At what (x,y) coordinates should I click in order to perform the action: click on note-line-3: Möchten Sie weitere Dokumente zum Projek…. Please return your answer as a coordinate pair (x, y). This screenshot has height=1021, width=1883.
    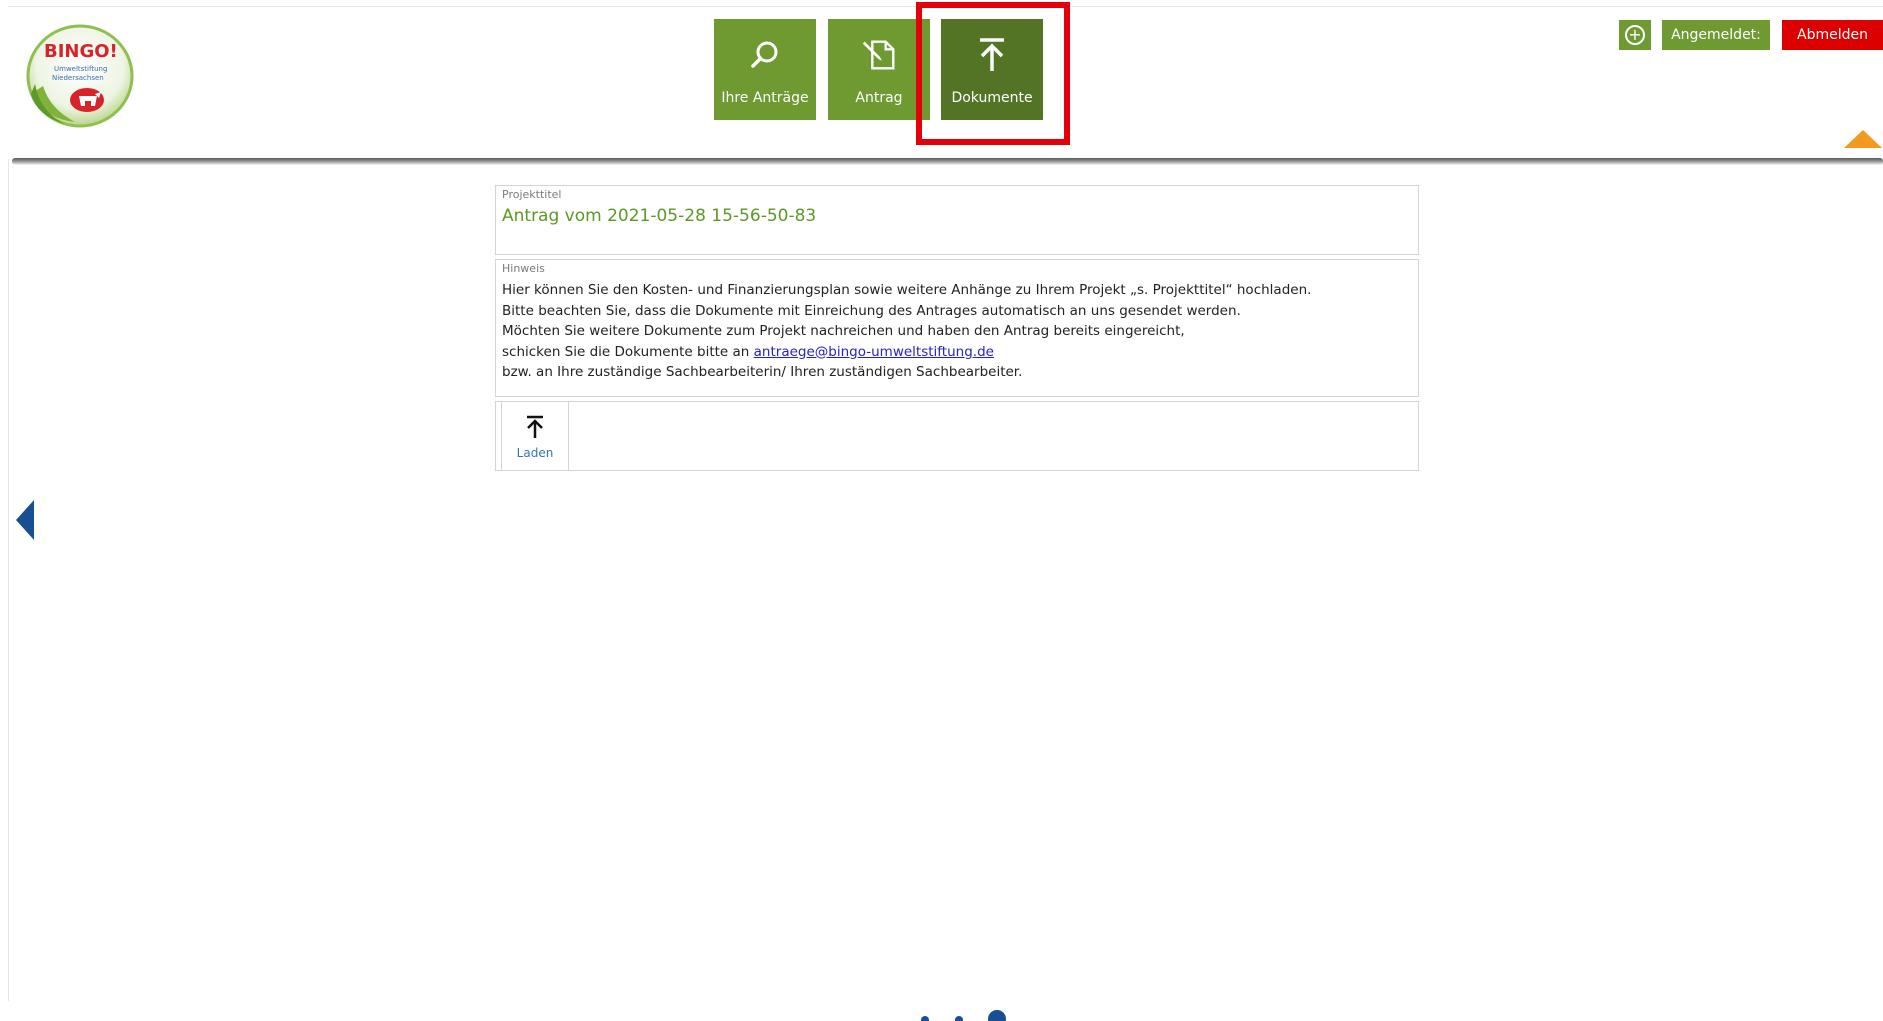
    Looking at the image, I should click on (843, 331).